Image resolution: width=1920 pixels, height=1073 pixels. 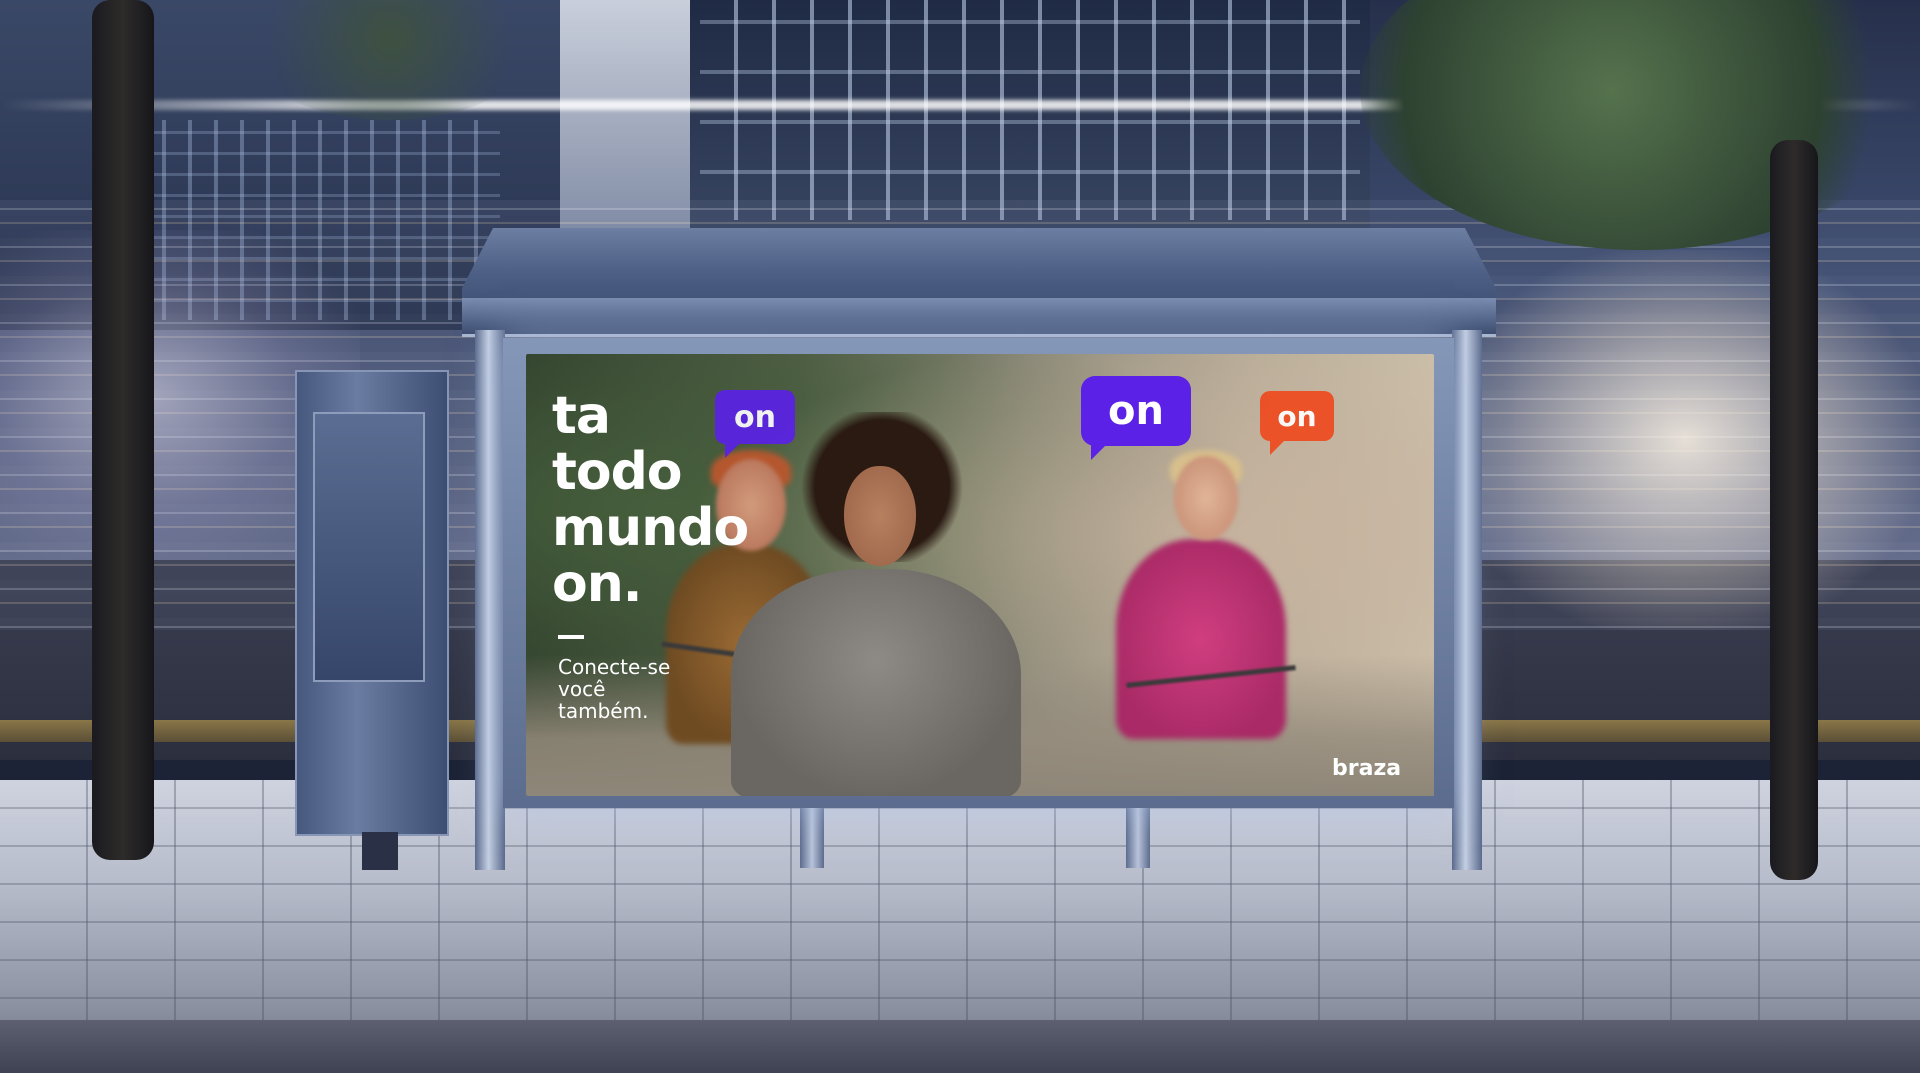 What do you see at coordinates (369, 547) in the screenshot?
I see `kiosk-panel` at bounding box center [369, 547].